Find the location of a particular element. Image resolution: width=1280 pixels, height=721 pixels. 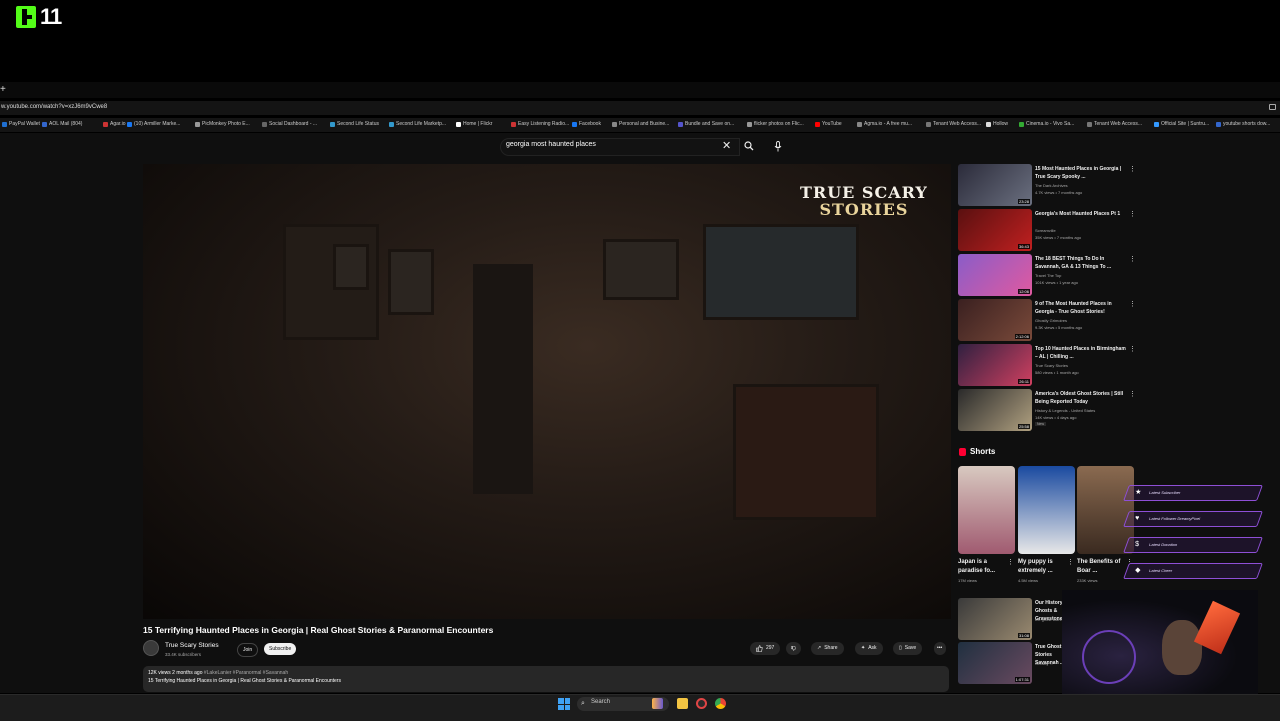

video-thumbnail: 36:43 is located at coordinates (995, 230).